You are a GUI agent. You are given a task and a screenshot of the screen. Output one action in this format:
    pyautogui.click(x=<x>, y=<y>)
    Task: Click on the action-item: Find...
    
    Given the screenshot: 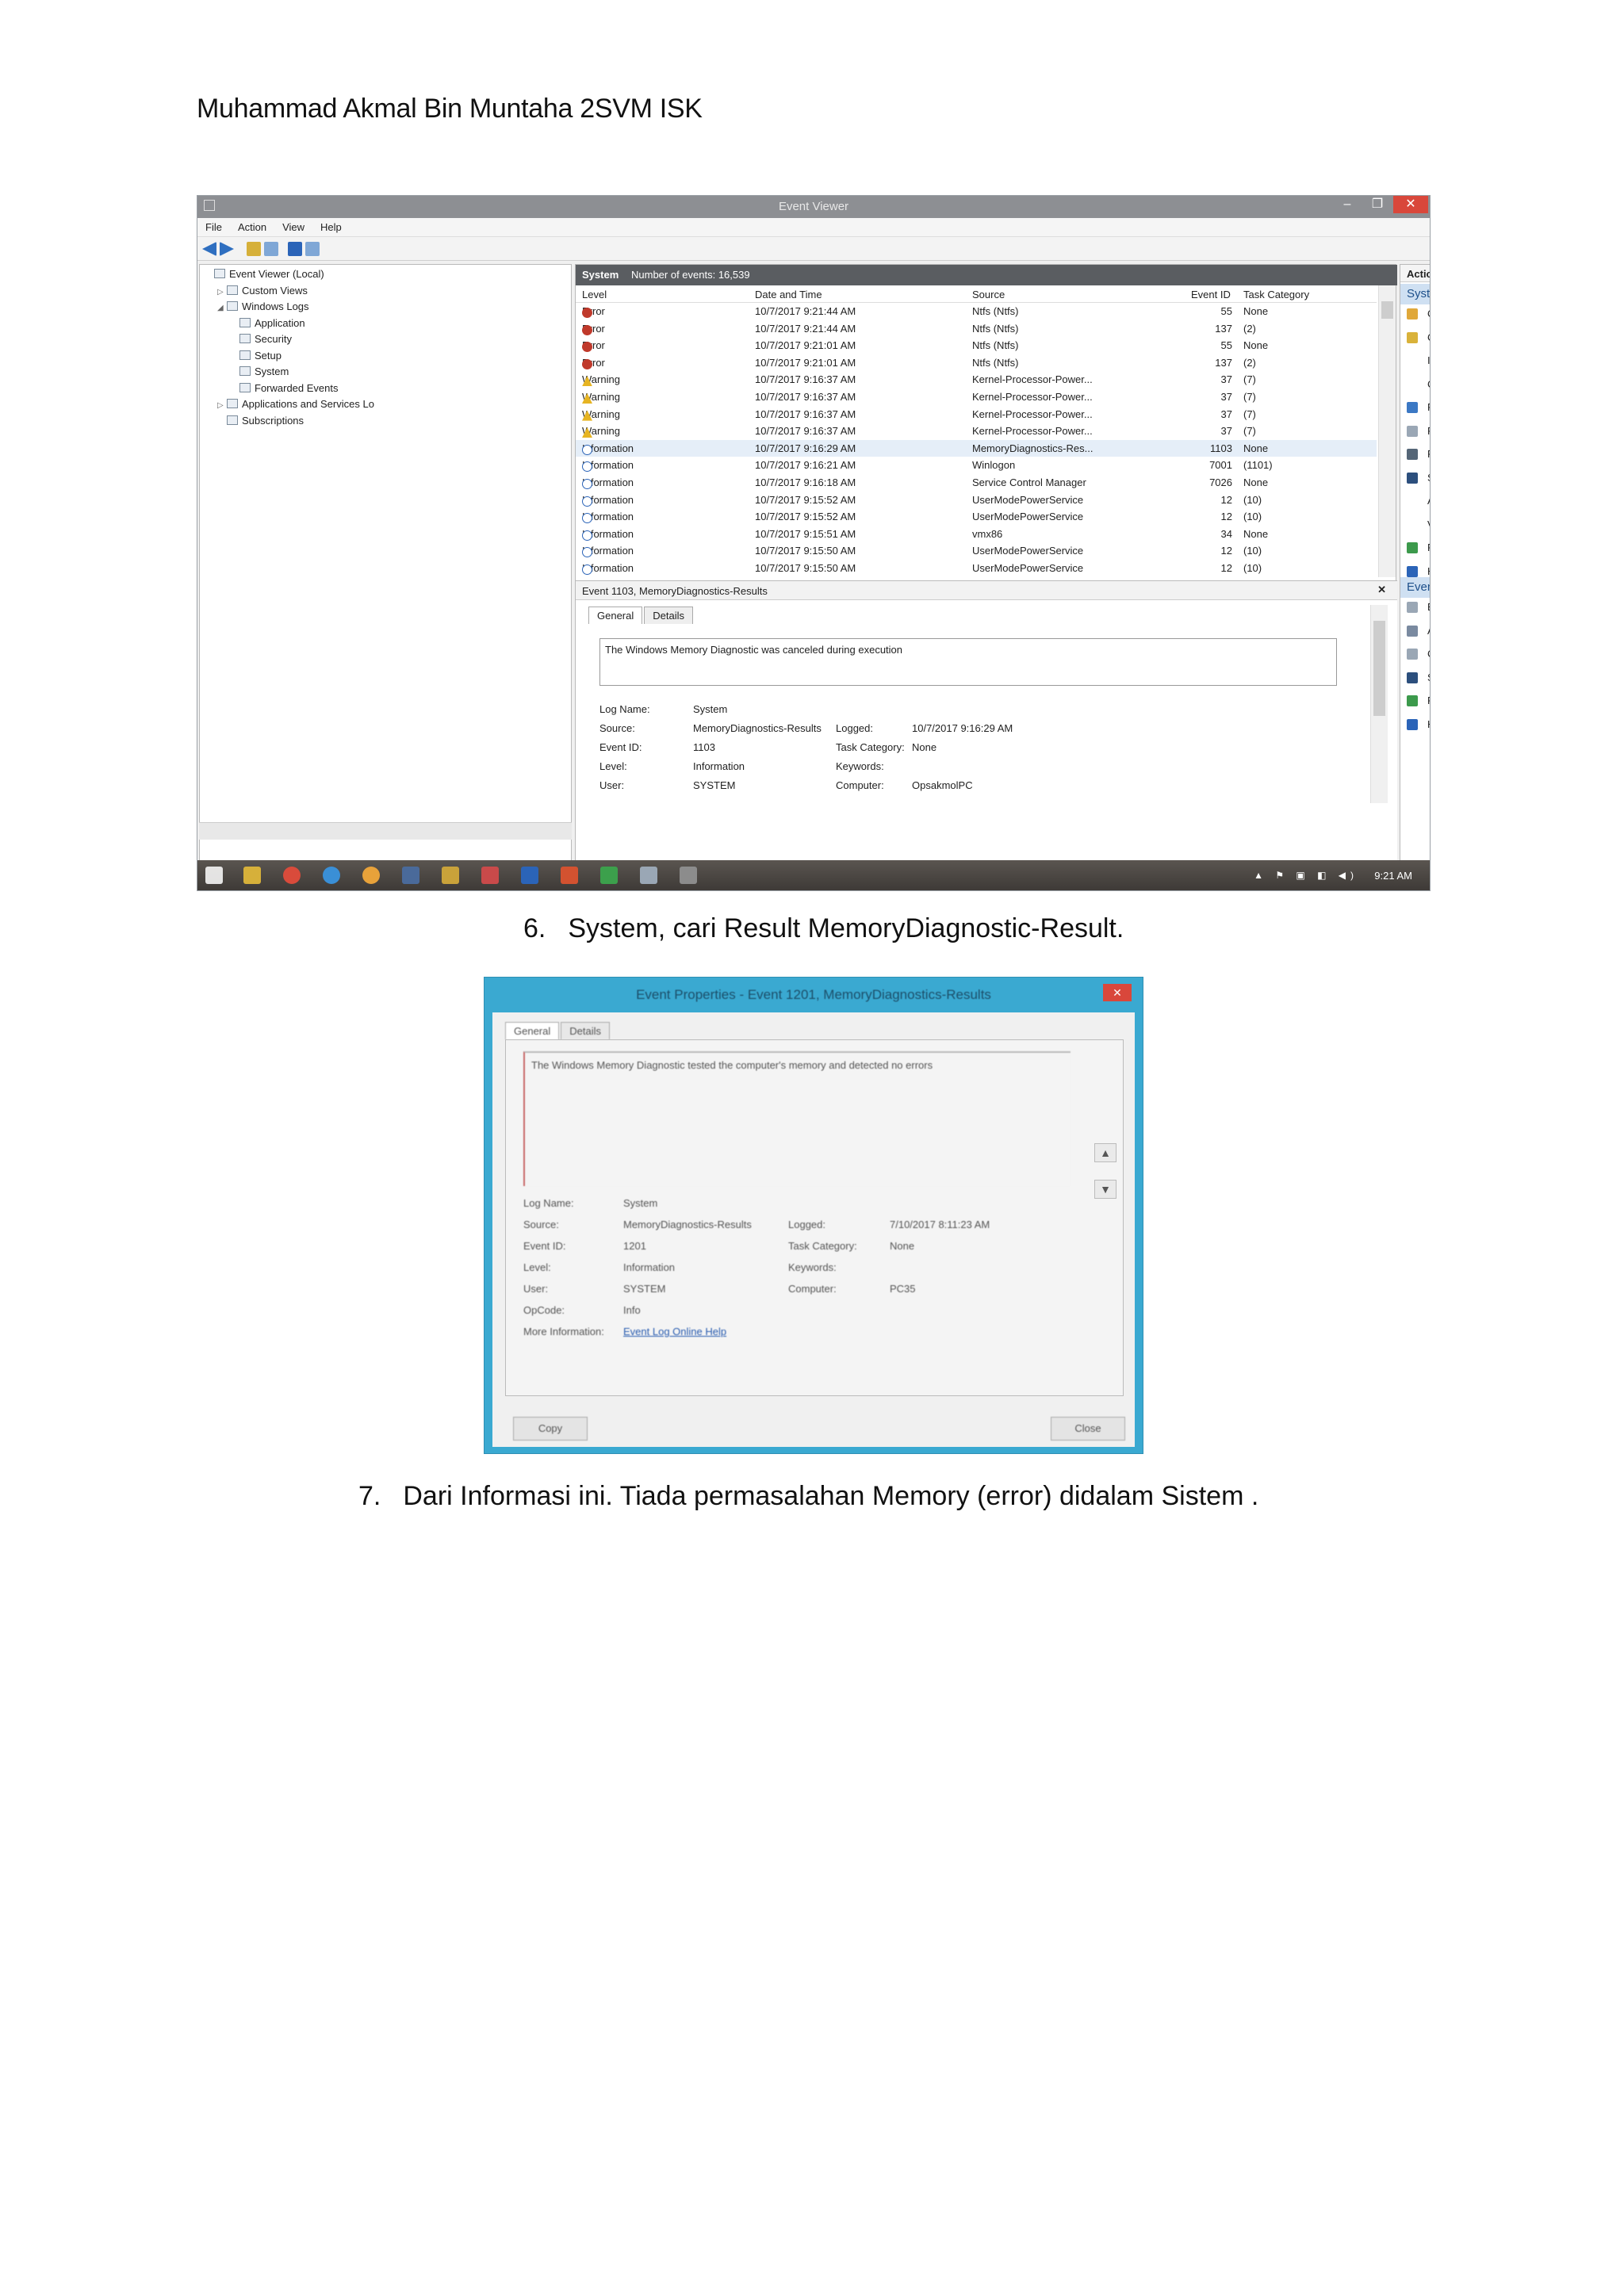 What is the action you would take?
    pyautogui.click(x=1418, y=454)
    